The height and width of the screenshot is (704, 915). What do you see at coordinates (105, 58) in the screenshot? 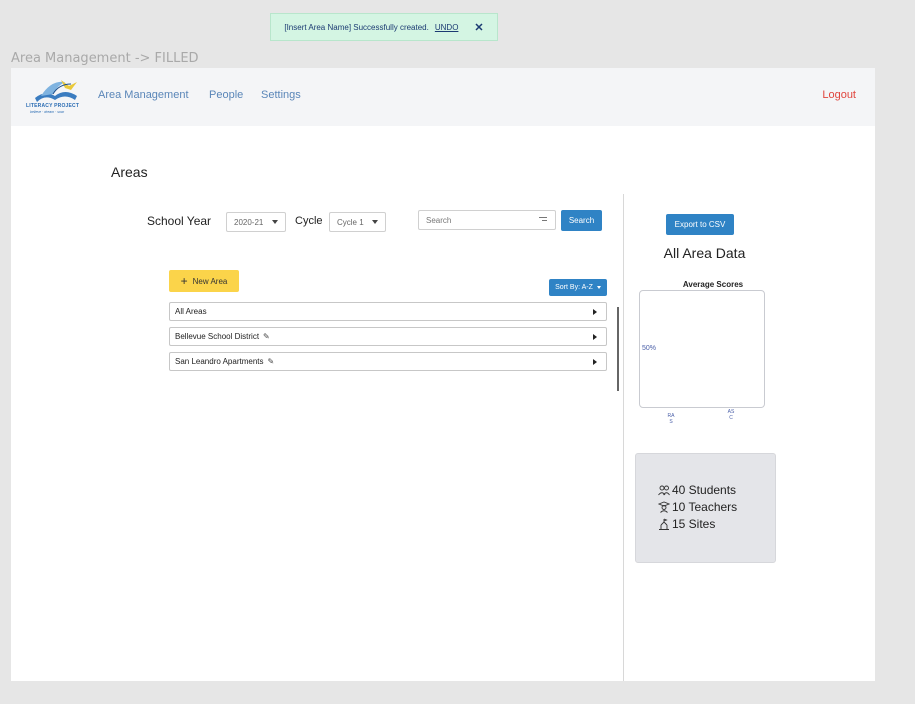
I see `frame-label: Area Management -> FILLED` at bounding box center [105, 58].